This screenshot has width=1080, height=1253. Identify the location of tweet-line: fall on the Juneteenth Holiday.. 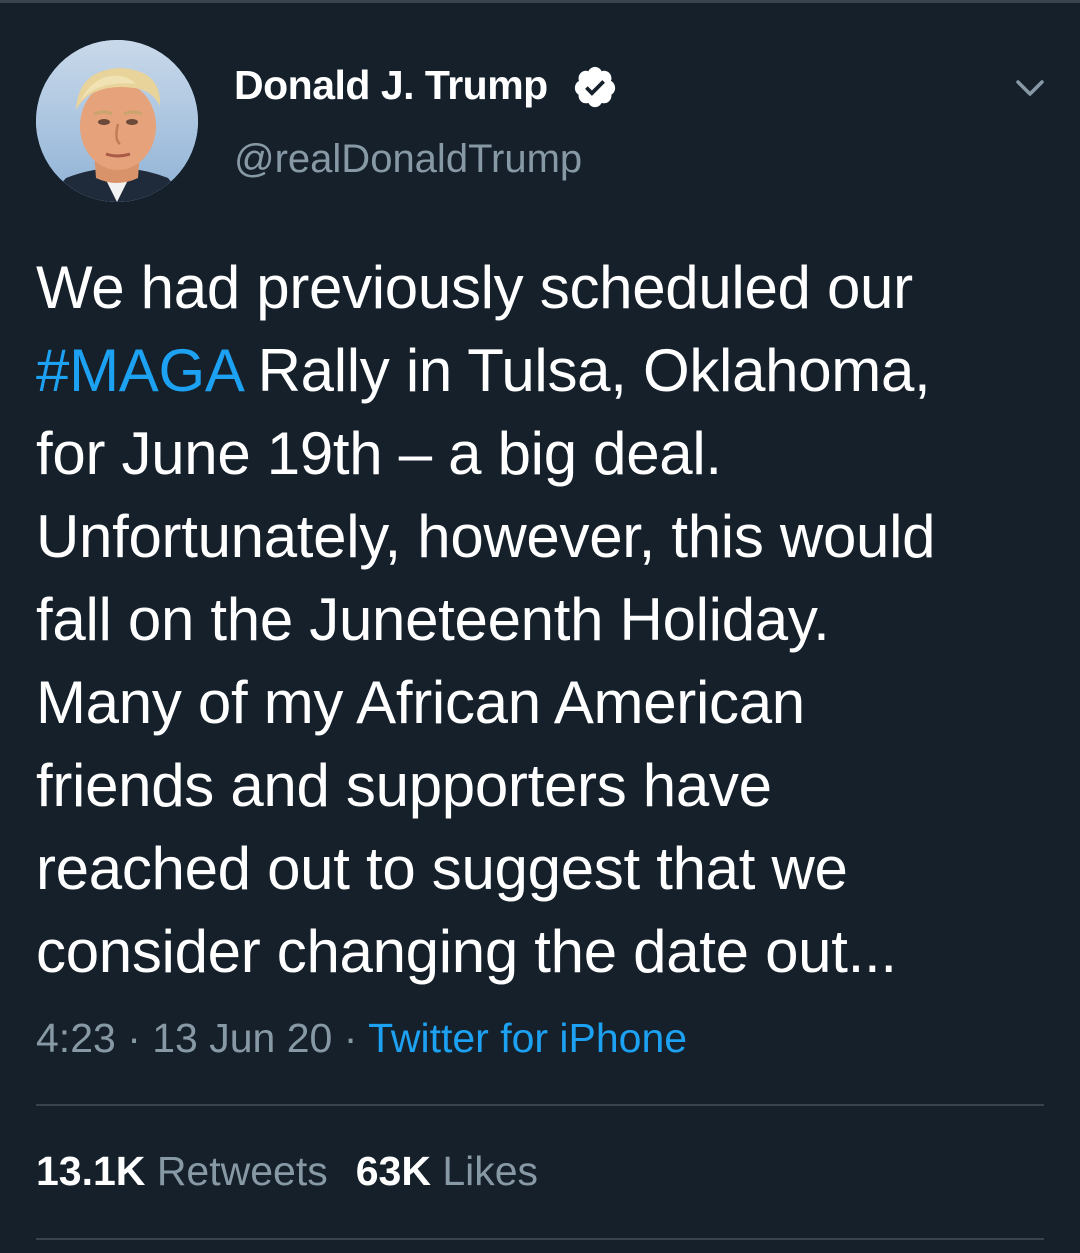
(433, 619).